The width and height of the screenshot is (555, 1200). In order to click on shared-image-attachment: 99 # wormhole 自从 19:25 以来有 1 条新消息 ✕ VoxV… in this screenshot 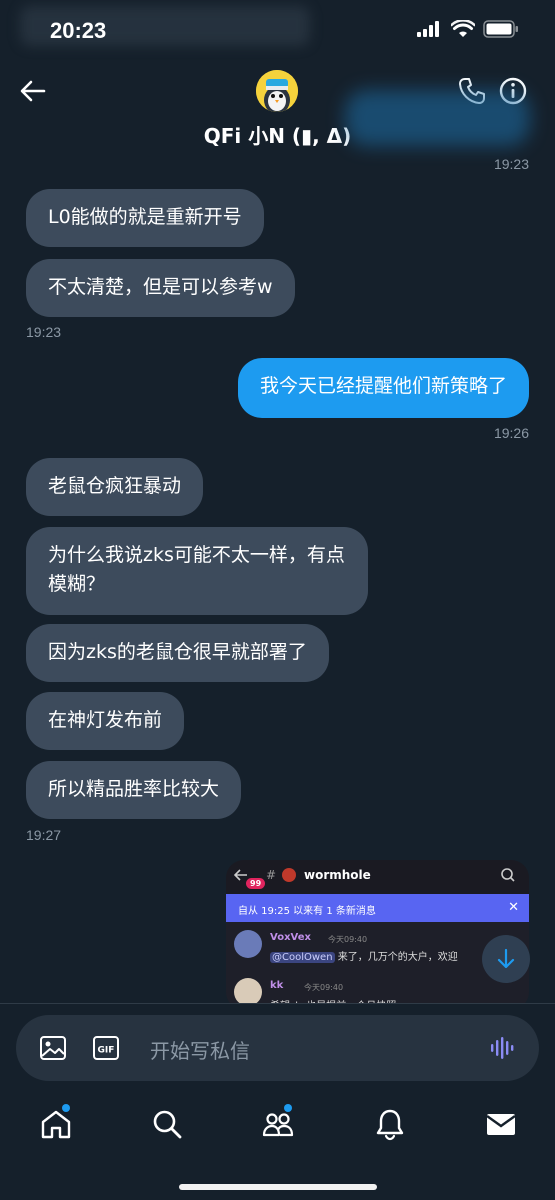, I will do `click(377, 935)`.